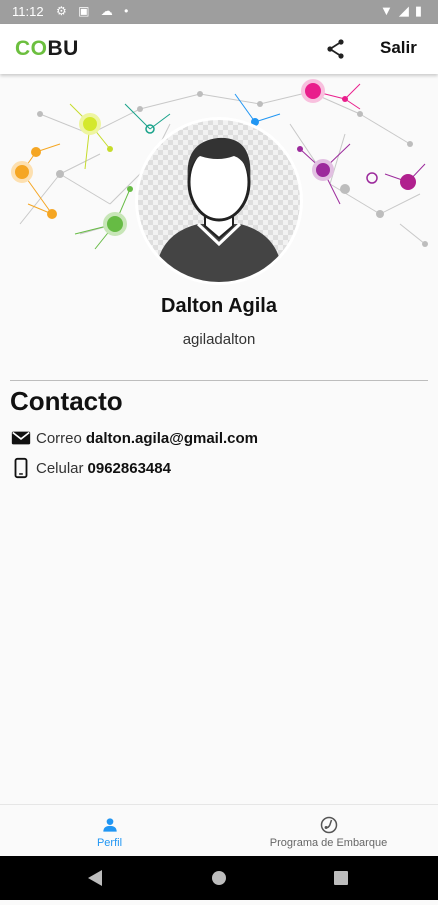  I want to click on logout-button: Salir, so click(398, 48).